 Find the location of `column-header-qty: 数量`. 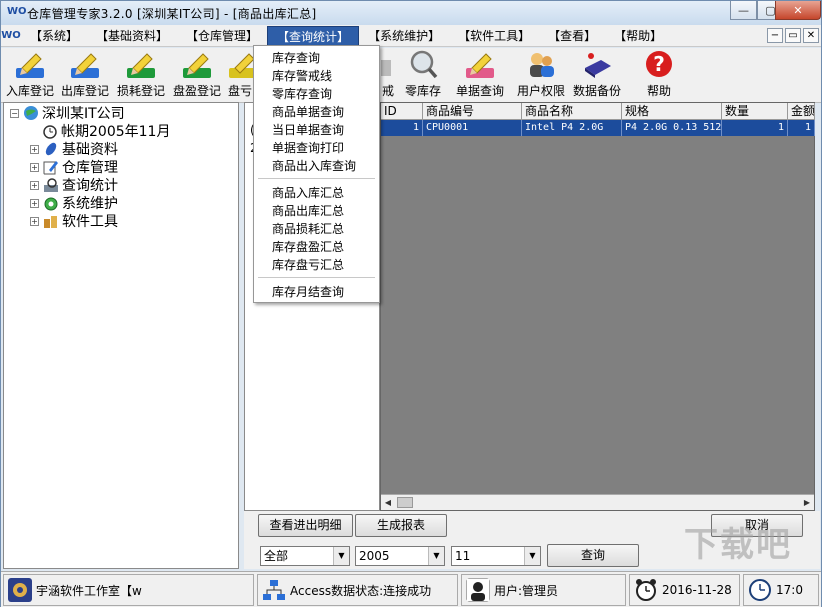

column-header-qty: 数量 is located at coordinates (755, 111).